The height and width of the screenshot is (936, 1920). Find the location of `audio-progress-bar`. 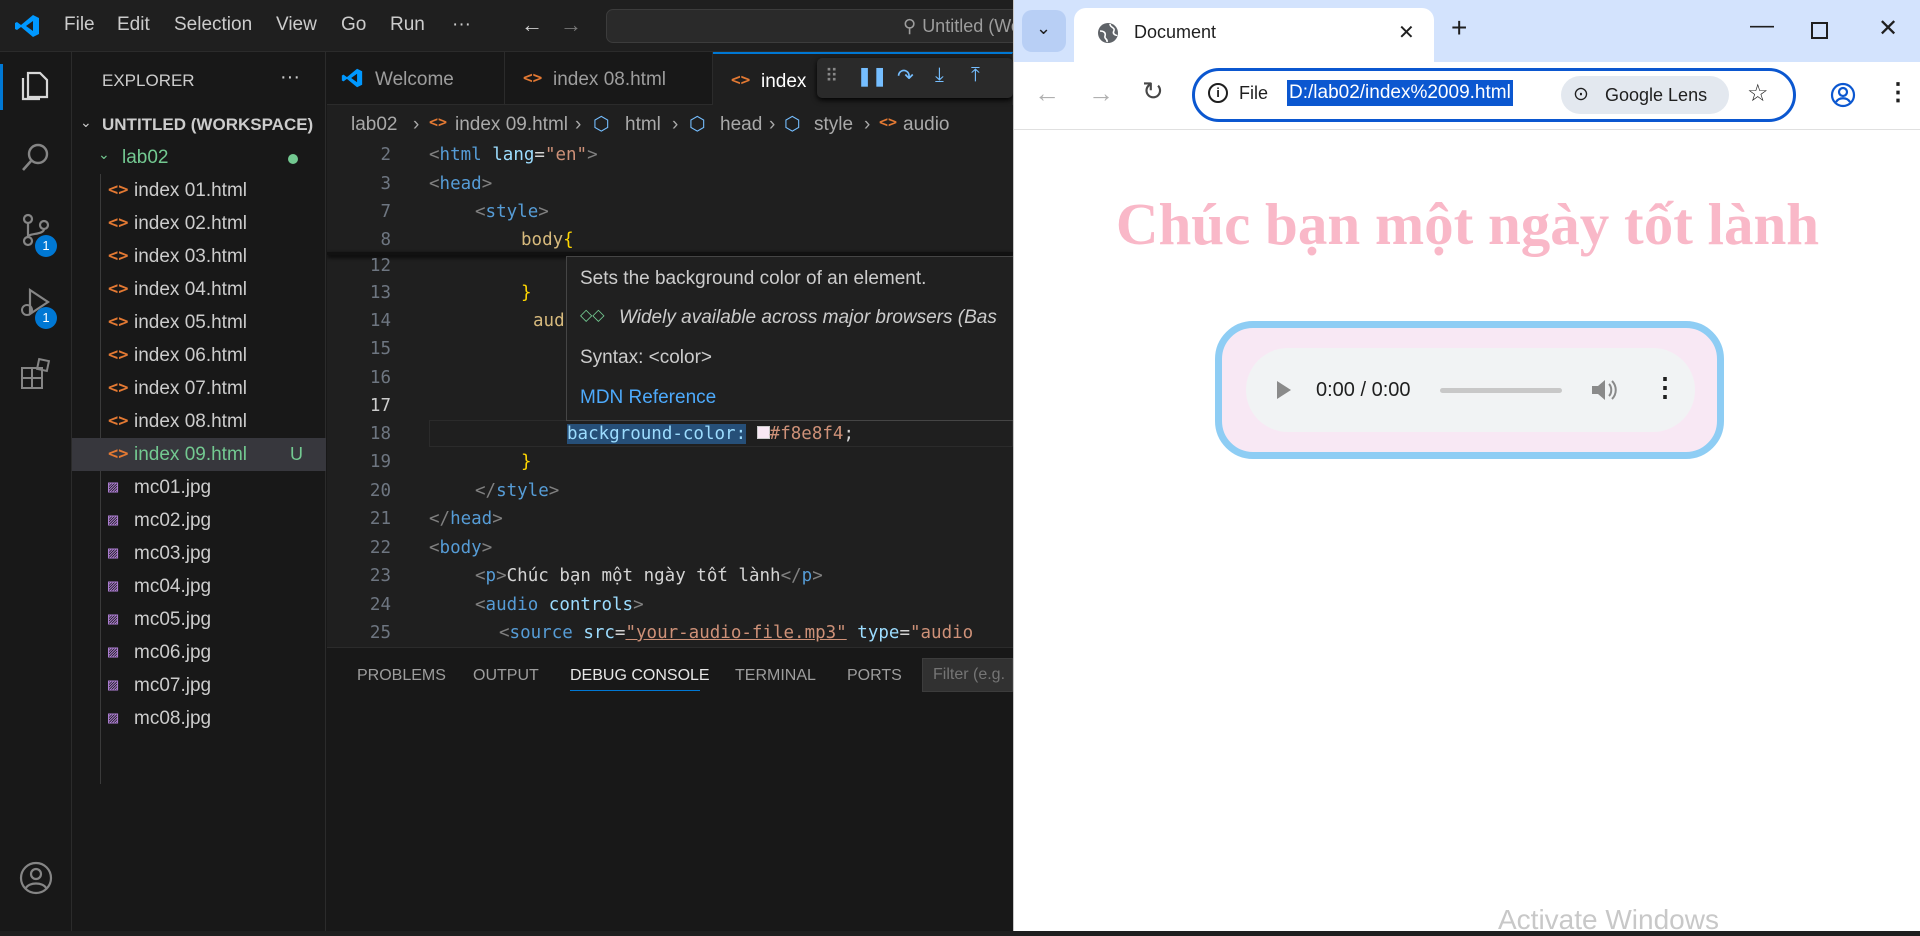

audio-progress-bar is located at coordinates (1501, 390).